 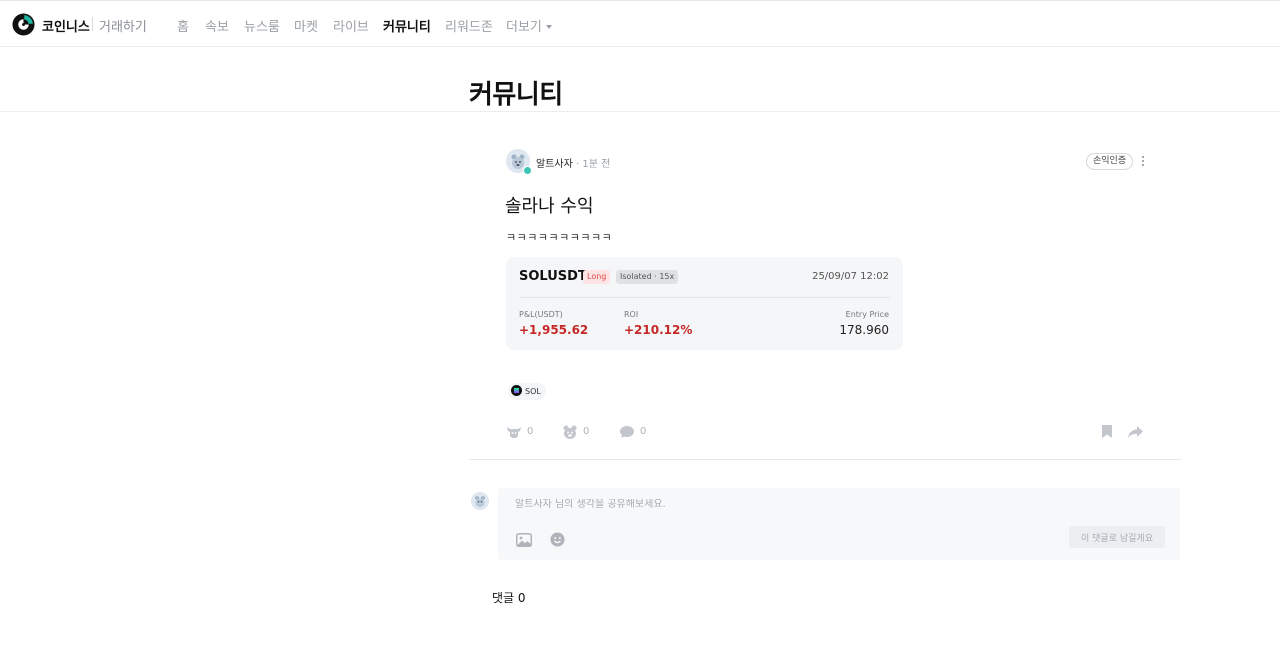 I want to click on kebab-icon, so click(x=1143, y=161).